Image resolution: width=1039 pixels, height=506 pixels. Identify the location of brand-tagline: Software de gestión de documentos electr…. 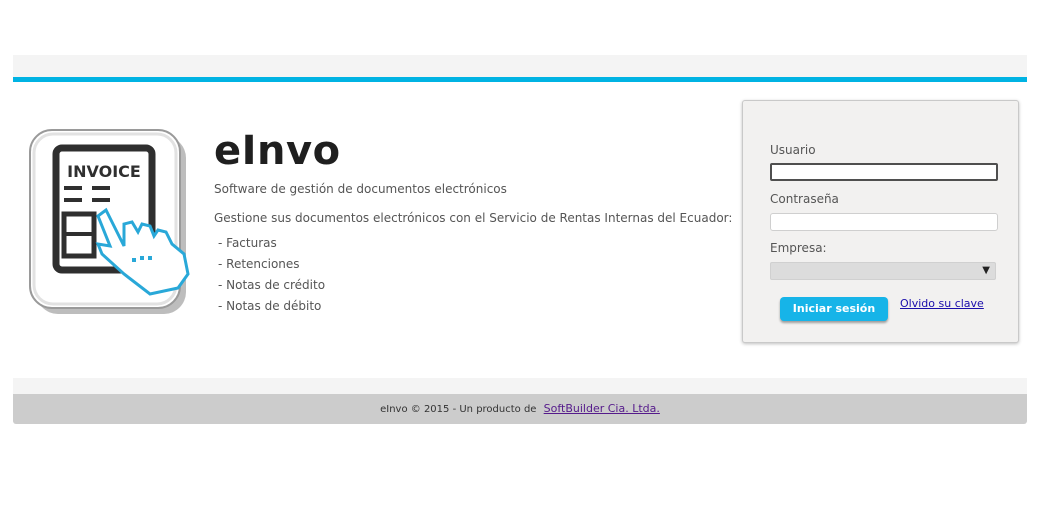
(360, 189).